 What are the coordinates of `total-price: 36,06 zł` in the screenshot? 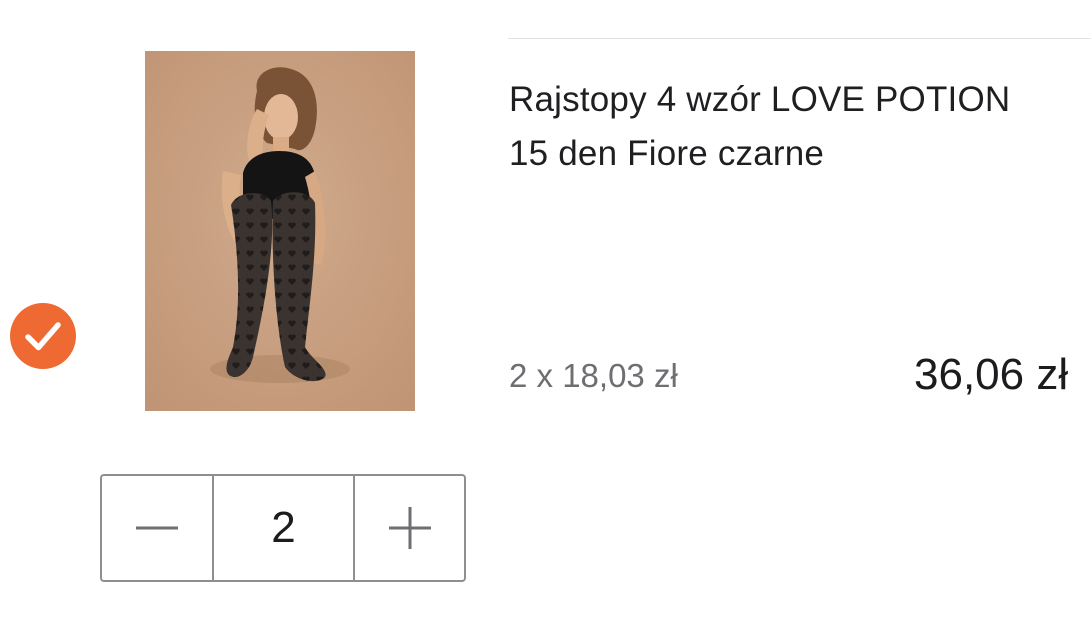 It's located at (991, 374).